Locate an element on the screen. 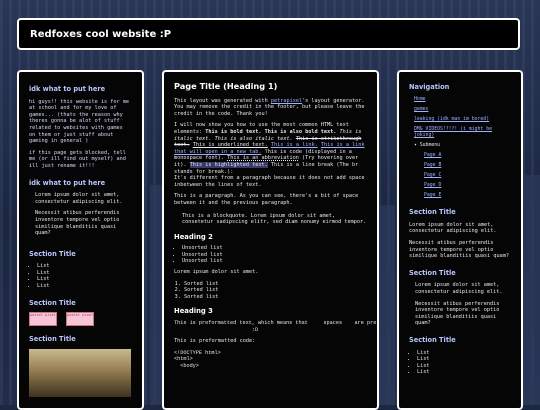  caret-down-icon: ▾ is located at coordinates (415, 145).